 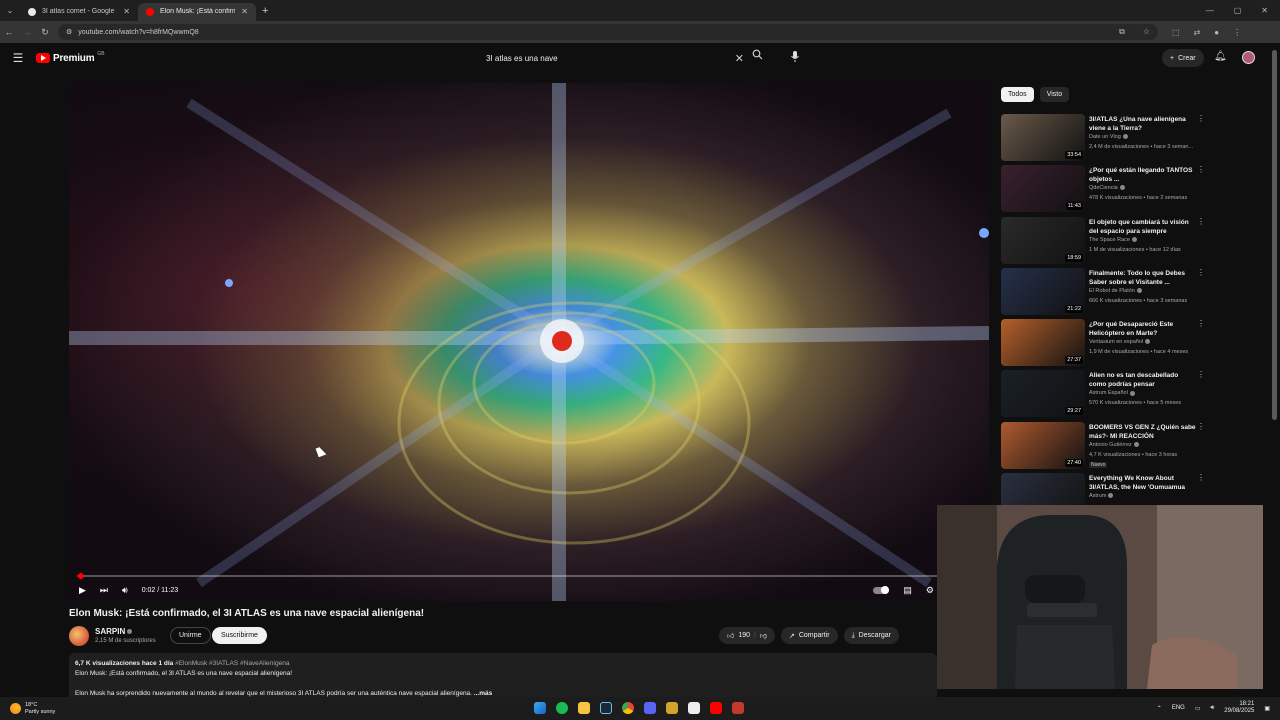 What do you see at coordinates (747, 635) in the screenshot?
I see `like-button: 👍︎ 190 | 👎︎` at bounding box center [747, 635].